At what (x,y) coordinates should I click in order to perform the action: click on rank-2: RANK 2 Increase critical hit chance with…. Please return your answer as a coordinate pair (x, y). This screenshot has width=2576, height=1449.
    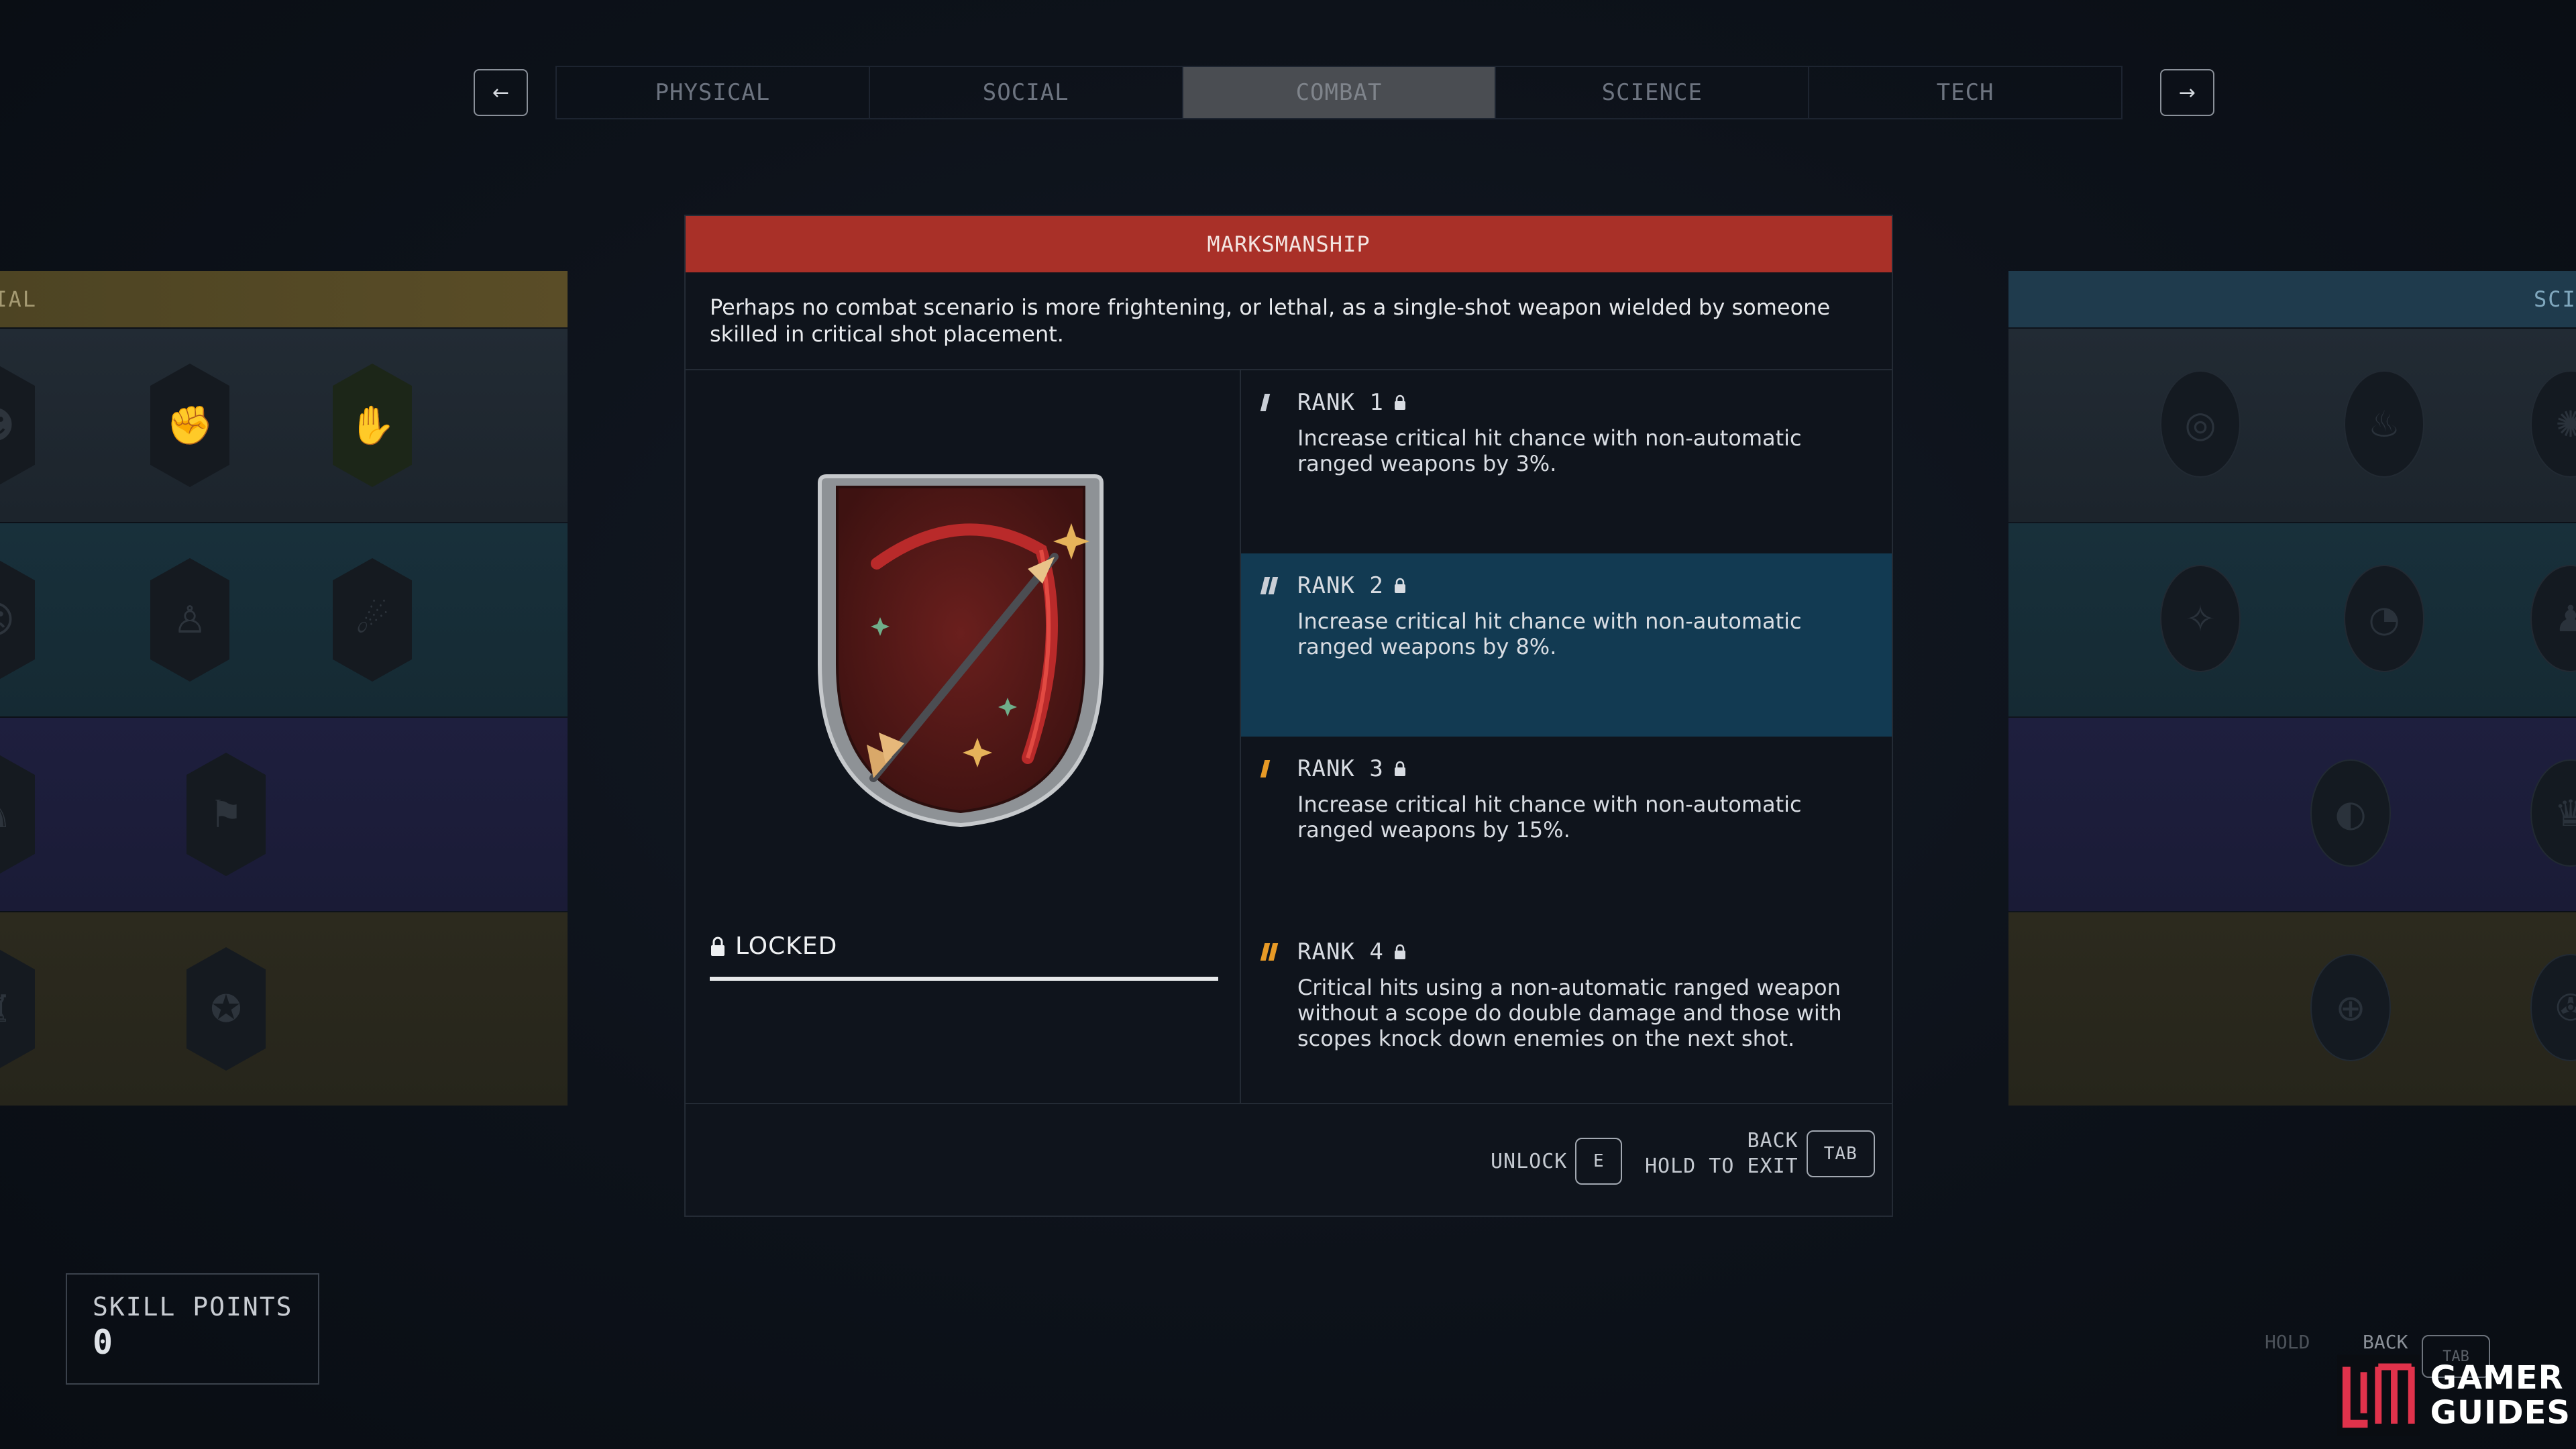
    Looking at the image, I should click on (1566, 645).